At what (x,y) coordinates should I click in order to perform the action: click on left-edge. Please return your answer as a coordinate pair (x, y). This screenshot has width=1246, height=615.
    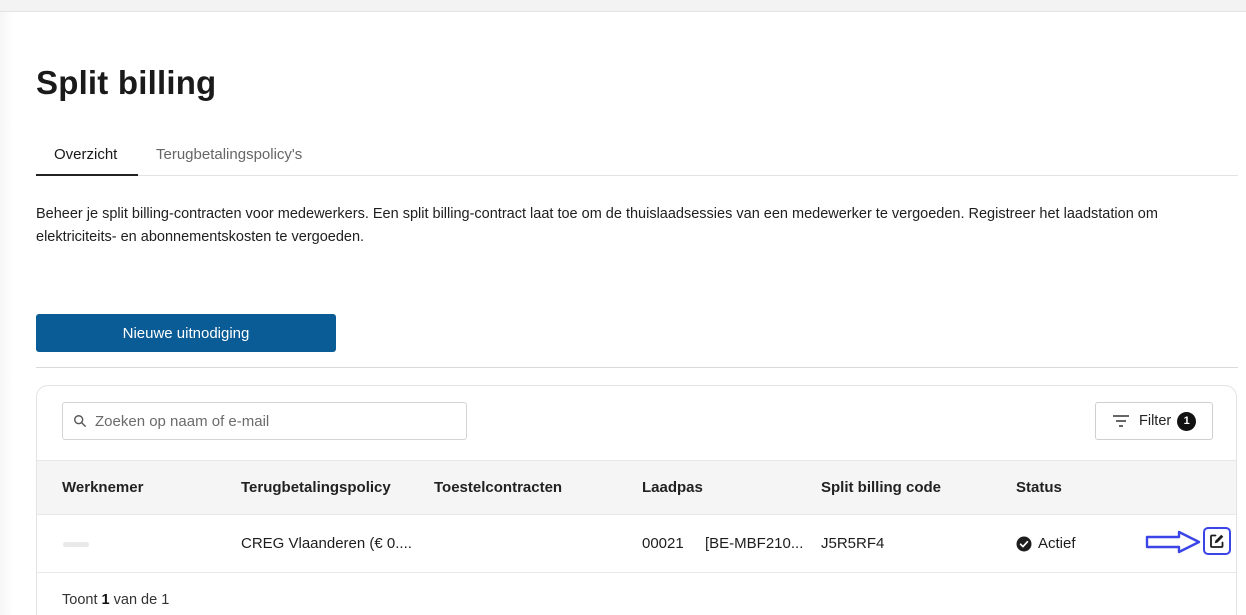
    Looking at the image, I should click on (7, 313).